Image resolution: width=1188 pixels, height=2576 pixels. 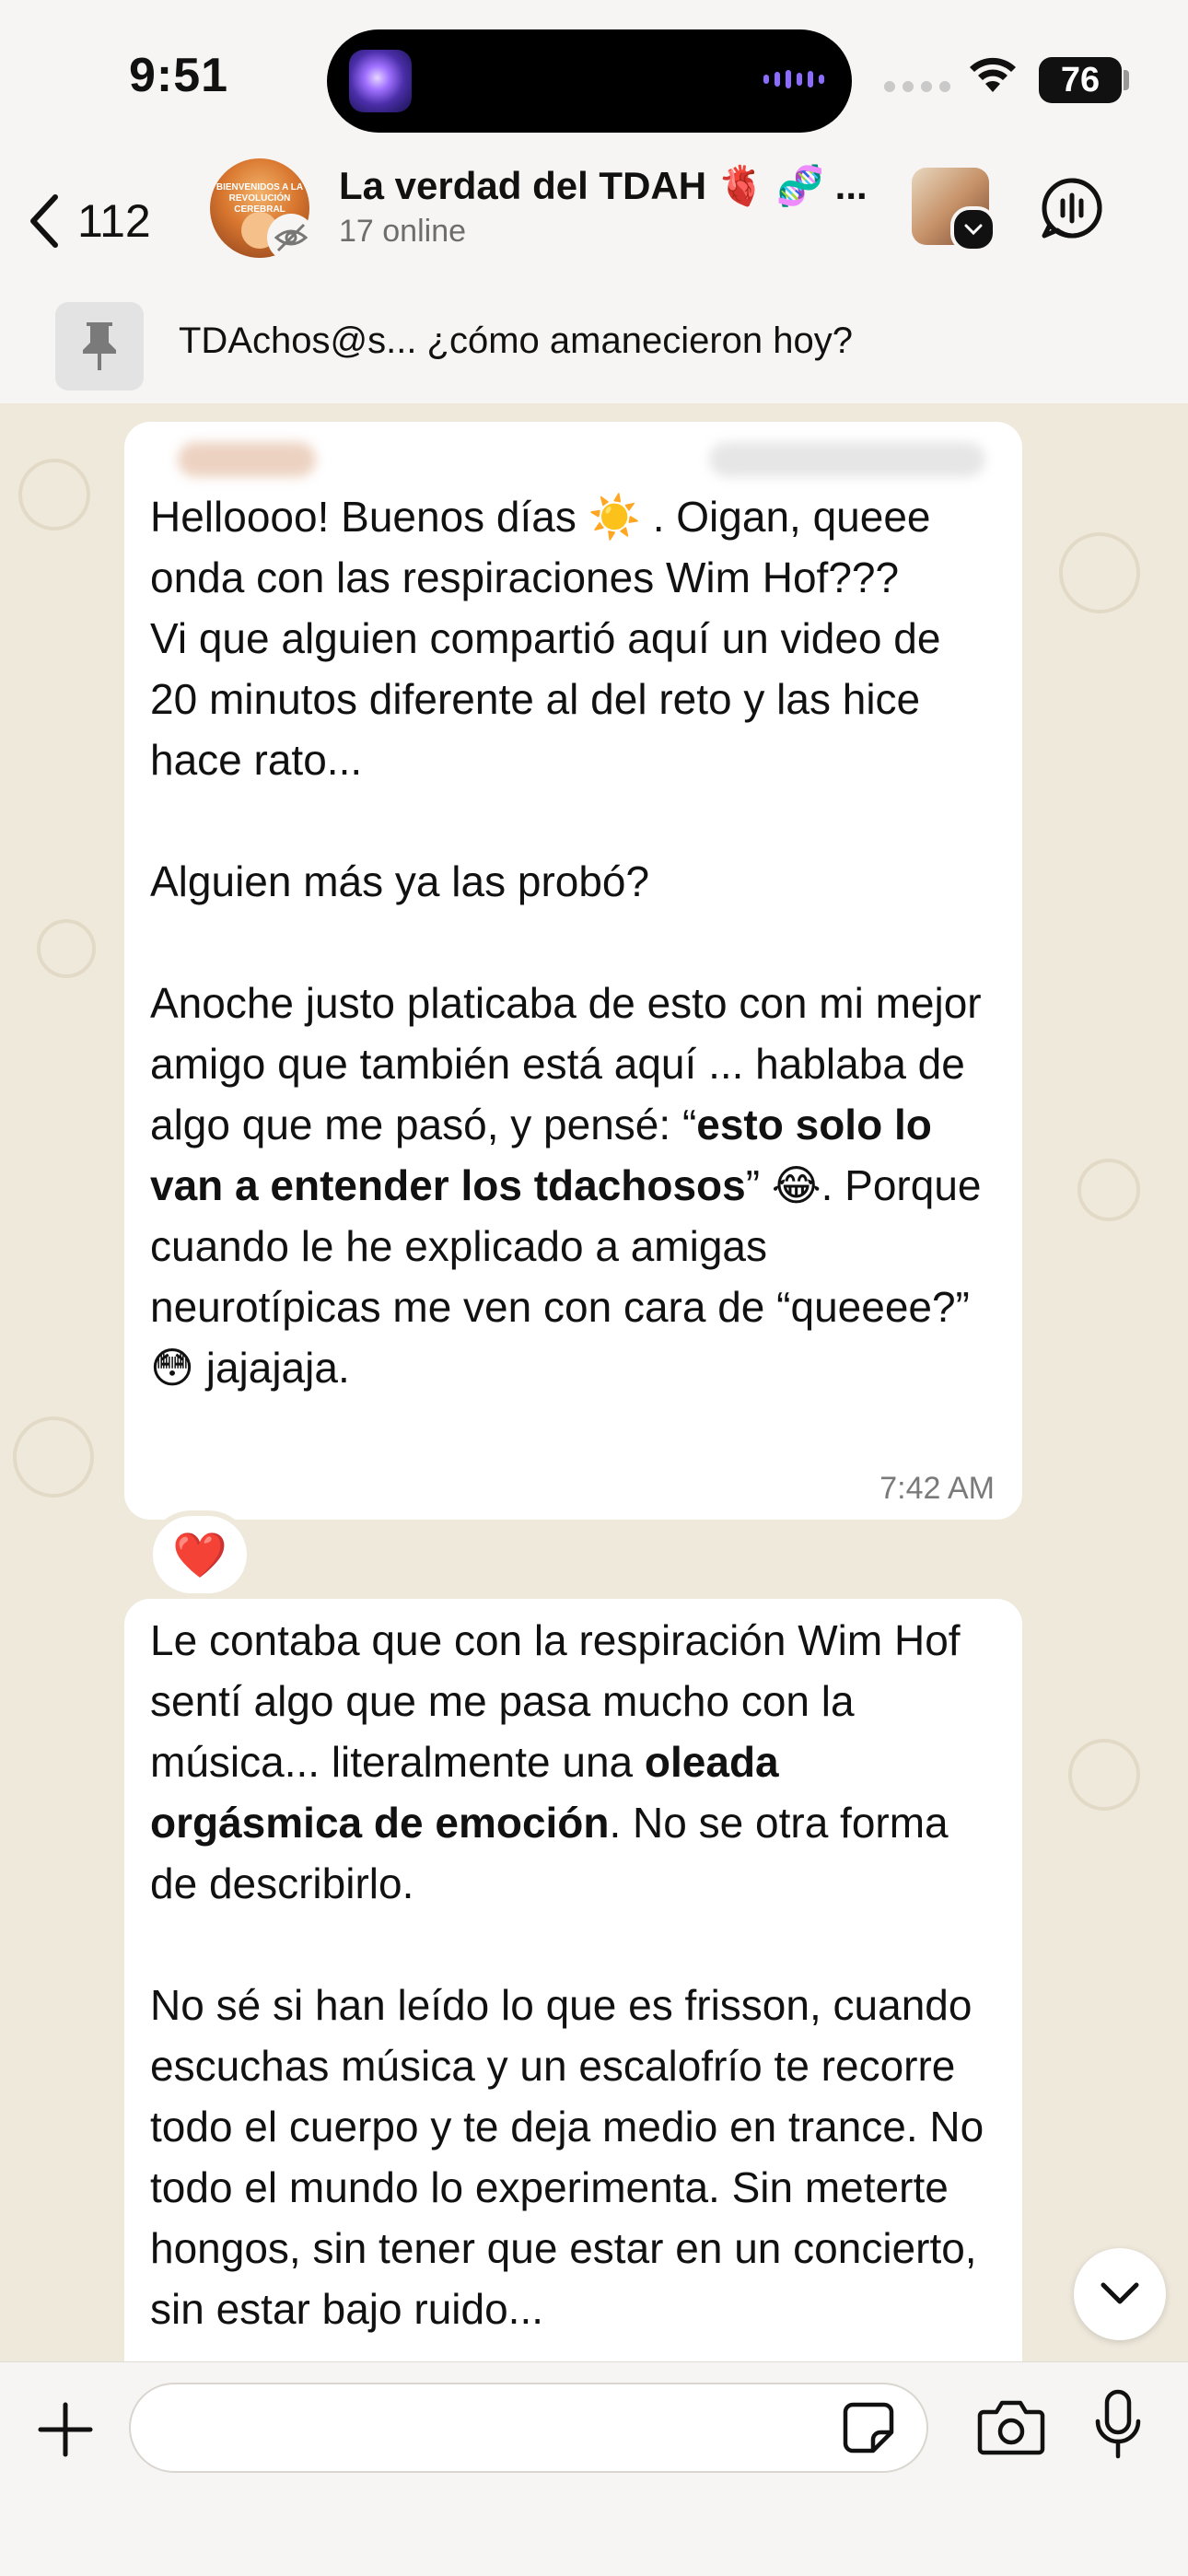 I want to click on back-button: 112, so click(x=89, y=221).